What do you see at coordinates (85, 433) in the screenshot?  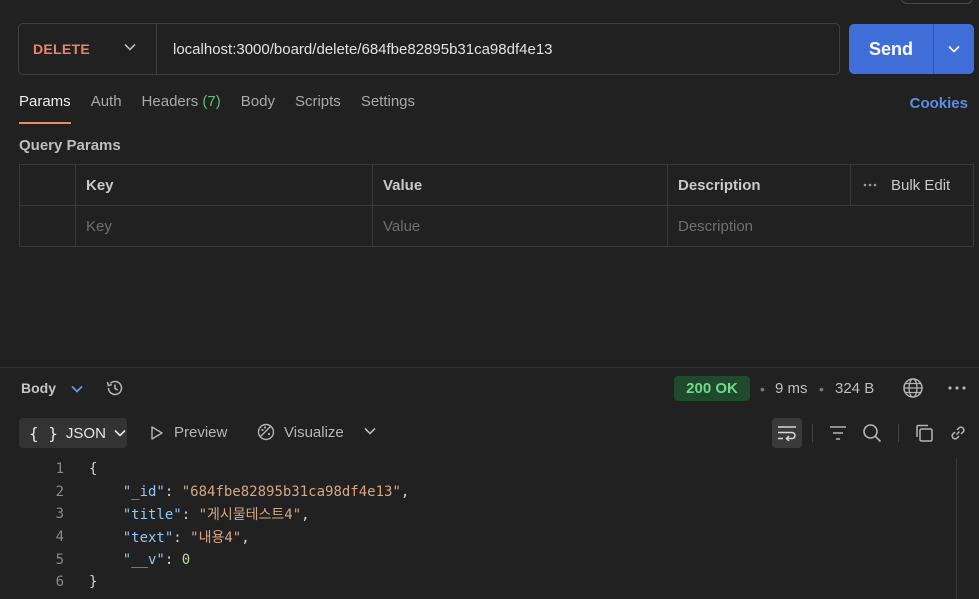 I see `format-label: JSON` at bounding box center [85, 433].